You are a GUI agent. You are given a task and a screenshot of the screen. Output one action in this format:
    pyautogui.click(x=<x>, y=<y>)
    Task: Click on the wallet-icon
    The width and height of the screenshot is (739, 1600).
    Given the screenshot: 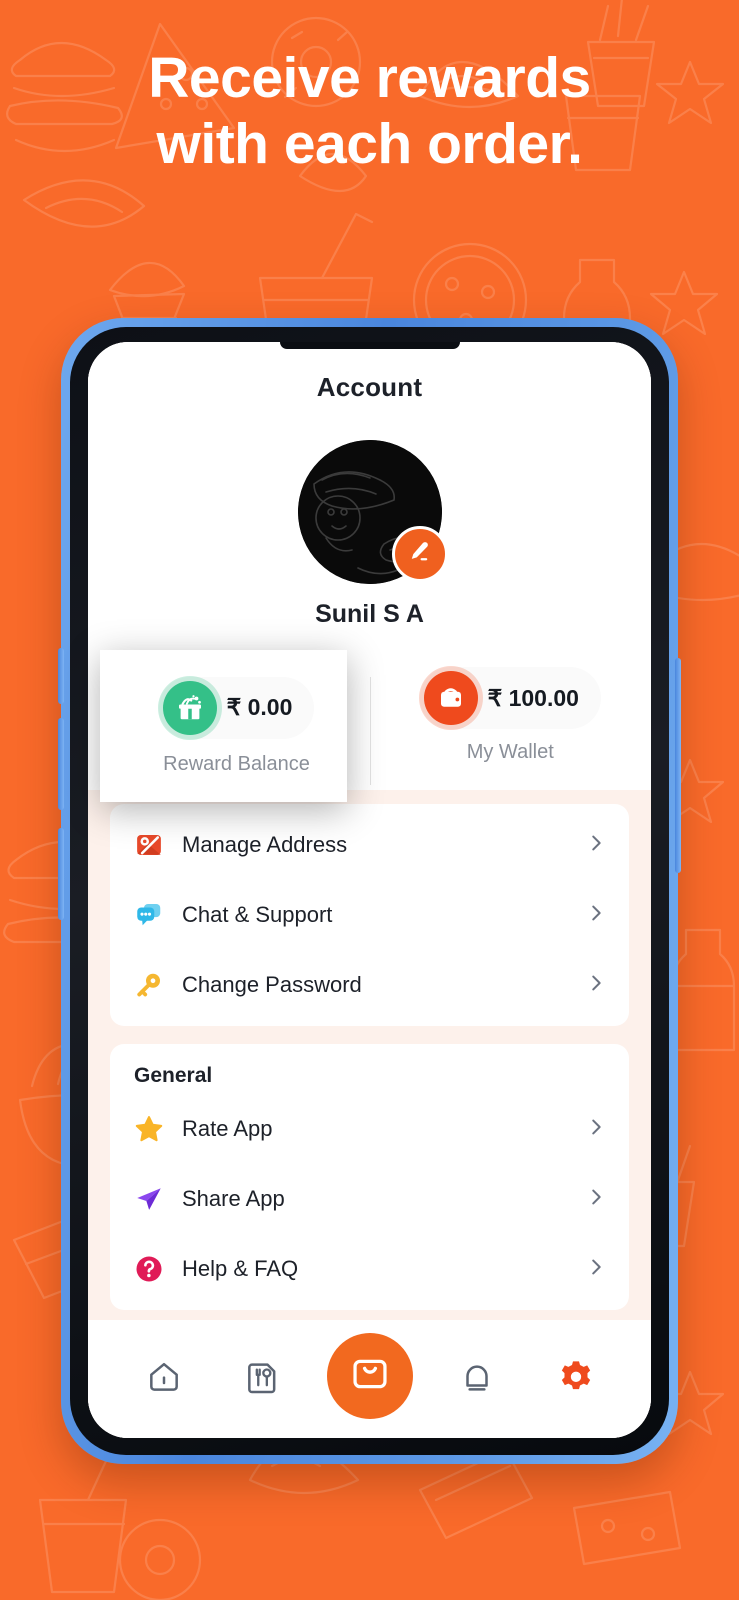 What is the action you would take?
    pyautogui.click(x=450, y=698)
    